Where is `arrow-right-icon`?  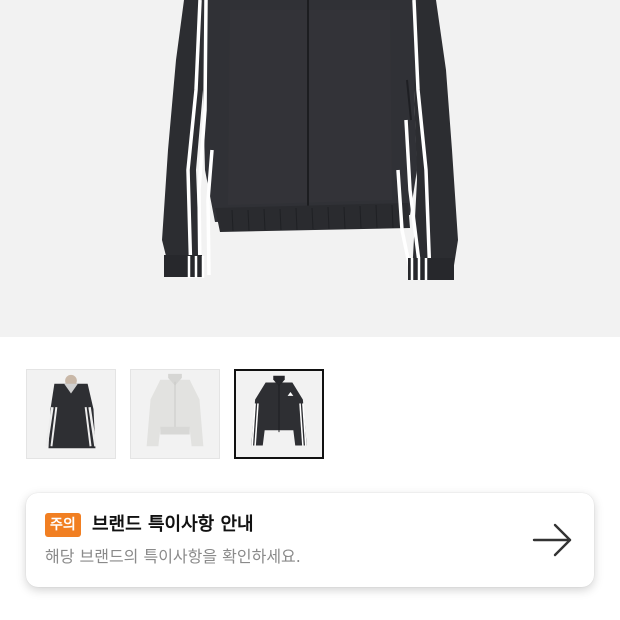 arrow-right-icon is located at coordinates (553, 540).